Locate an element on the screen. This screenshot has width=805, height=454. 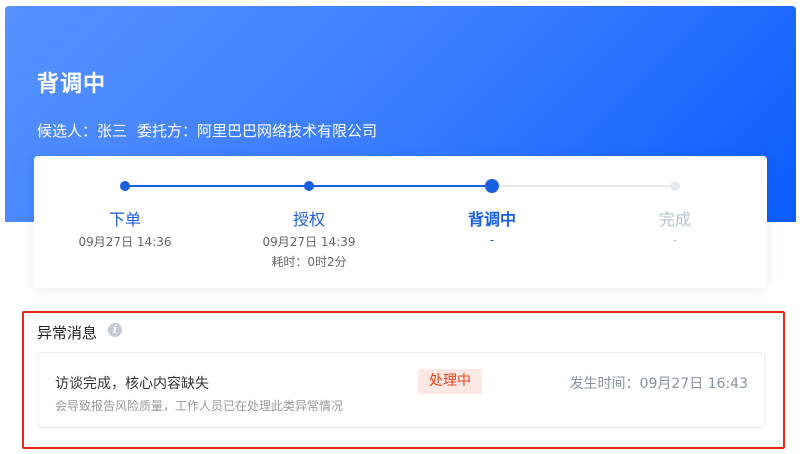
step-dot-order is located at coordinates (125, 186).